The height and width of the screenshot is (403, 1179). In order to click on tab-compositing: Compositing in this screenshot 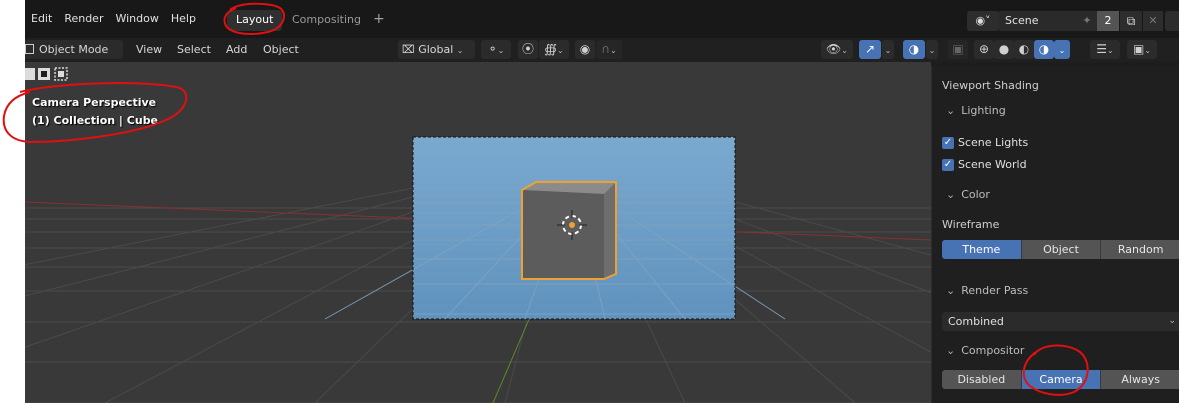, I will do `click(326, 20)`.